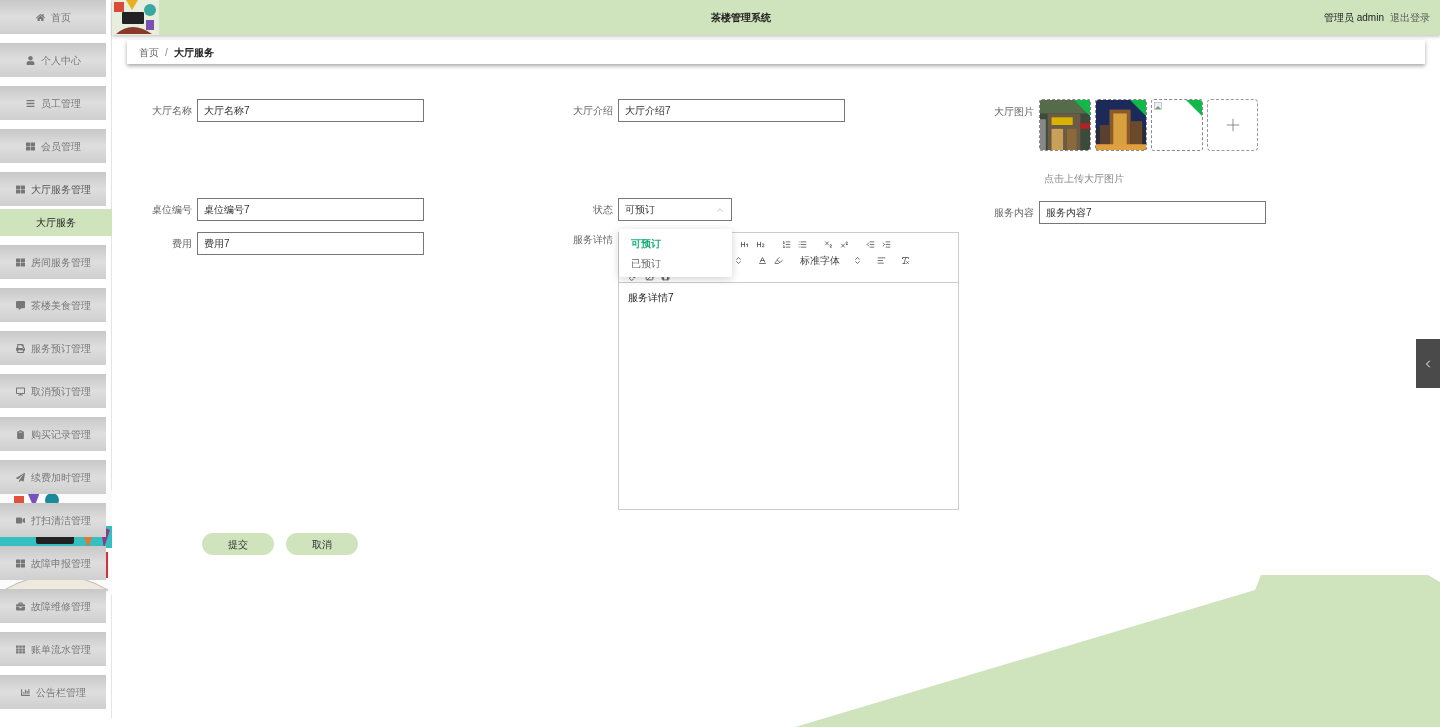  What do you see at coordinates (870, 244) in the screenshot?
I see `outdent-icon` at bounding box center [870, 244].